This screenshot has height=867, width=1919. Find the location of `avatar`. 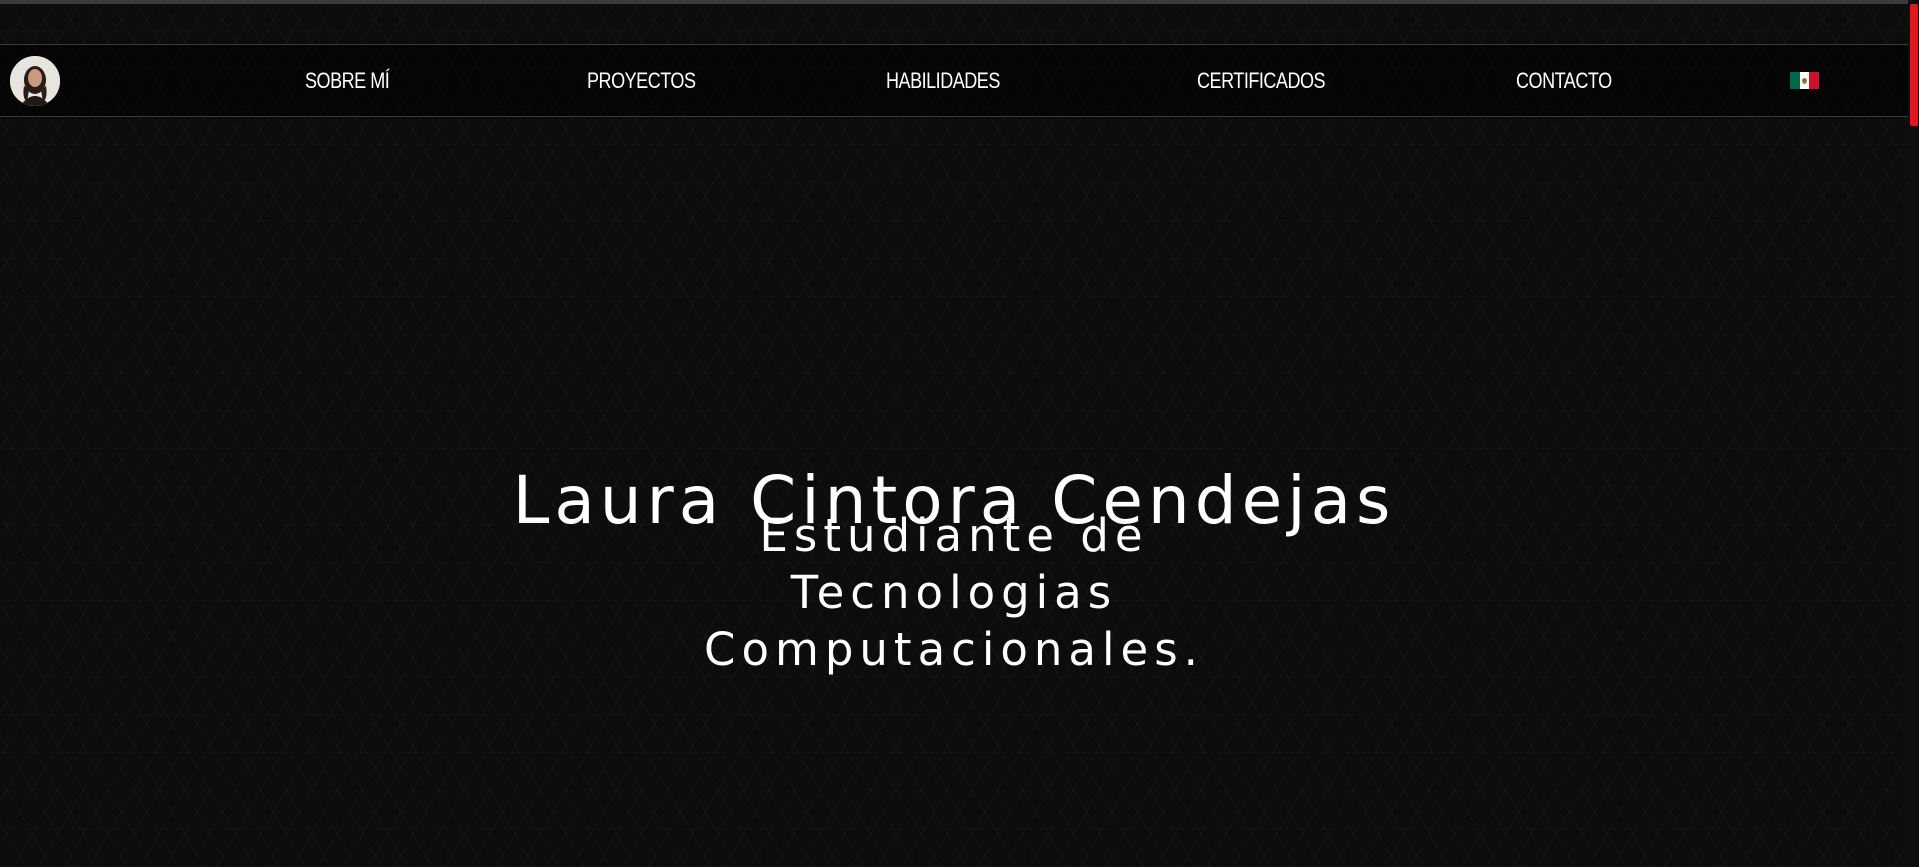

avatar is located at coordinates (35, 81).